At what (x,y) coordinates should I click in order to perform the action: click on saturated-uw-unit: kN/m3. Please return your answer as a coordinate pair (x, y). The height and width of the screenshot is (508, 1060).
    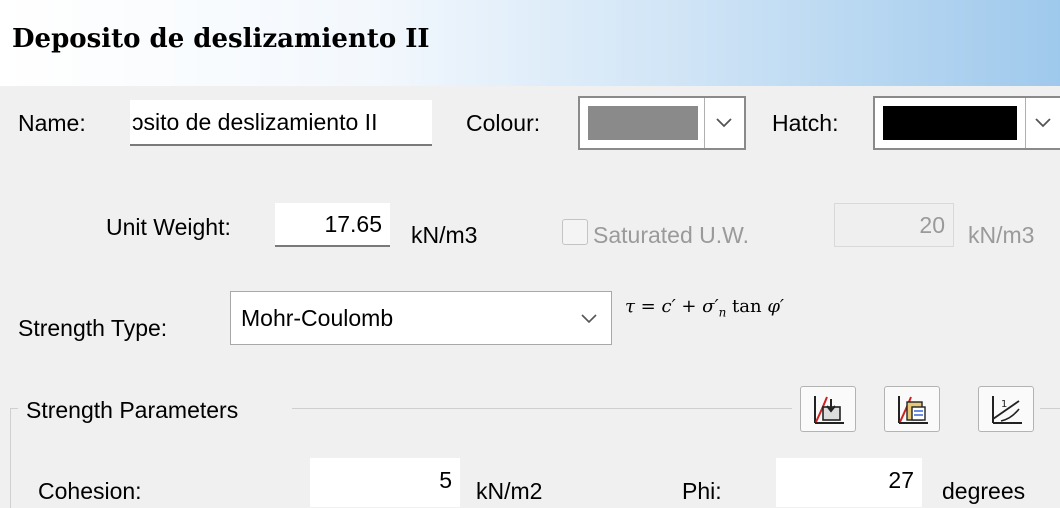
    Looking at the image, I should click on (1001, 235).